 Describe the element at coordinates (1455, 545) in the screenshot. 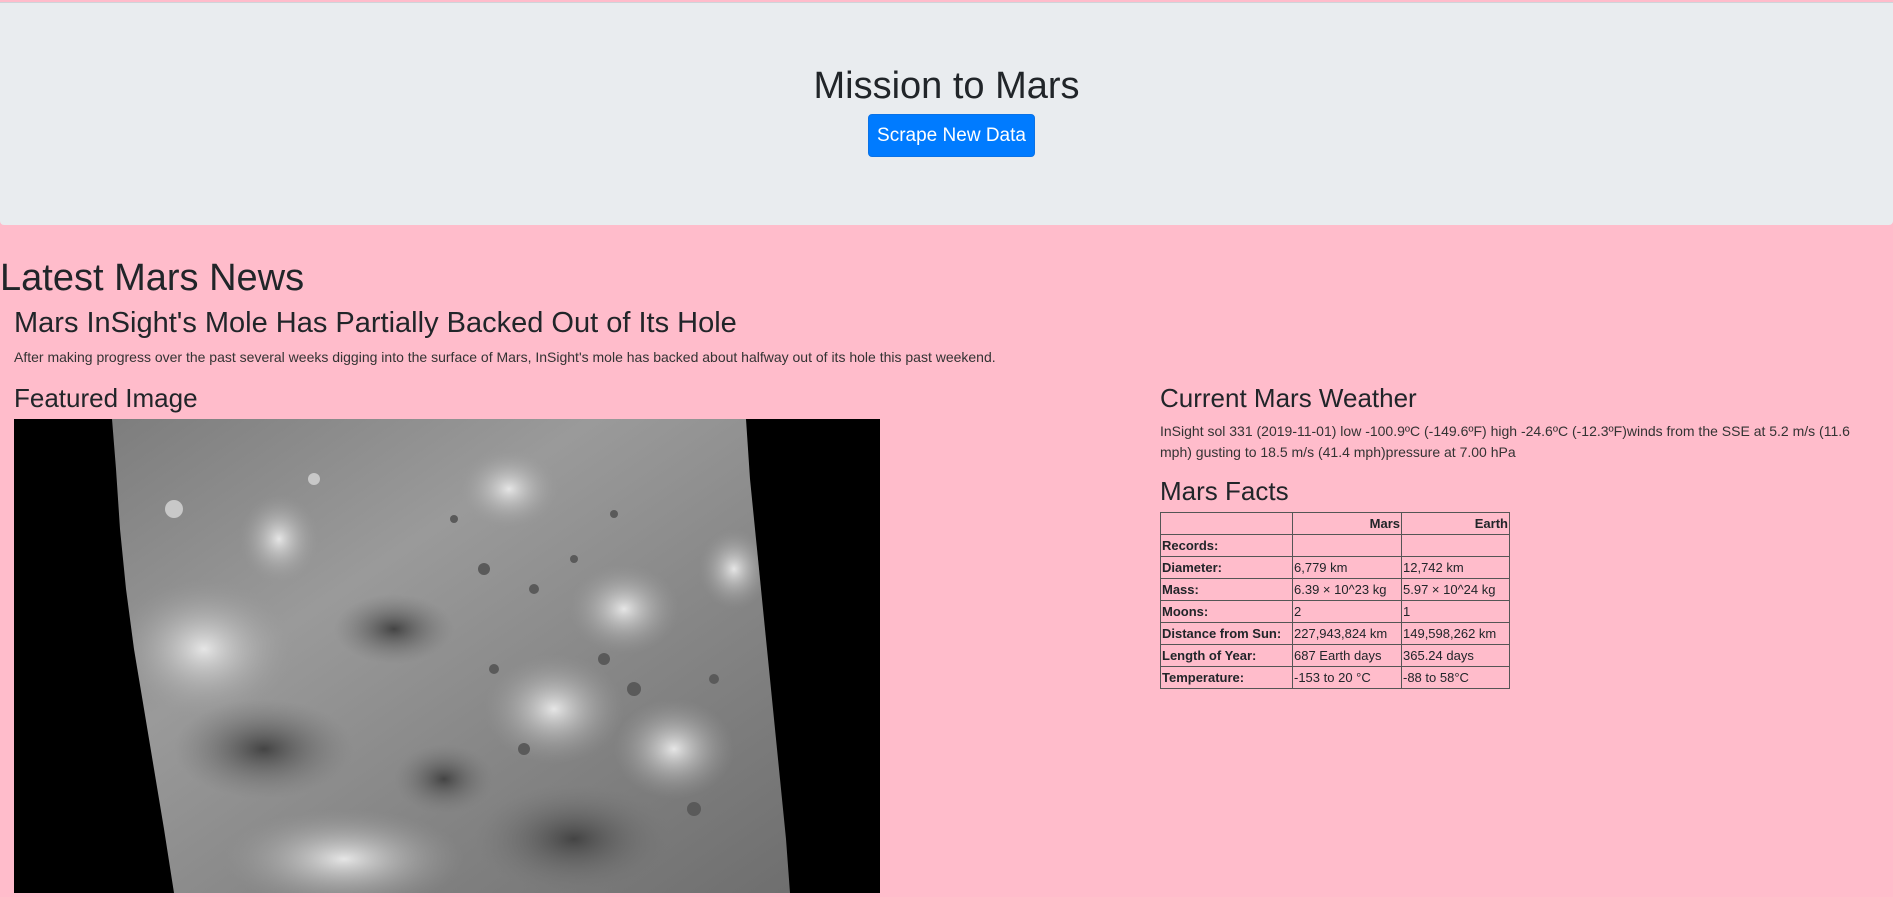

I see `earth-value` at that location.